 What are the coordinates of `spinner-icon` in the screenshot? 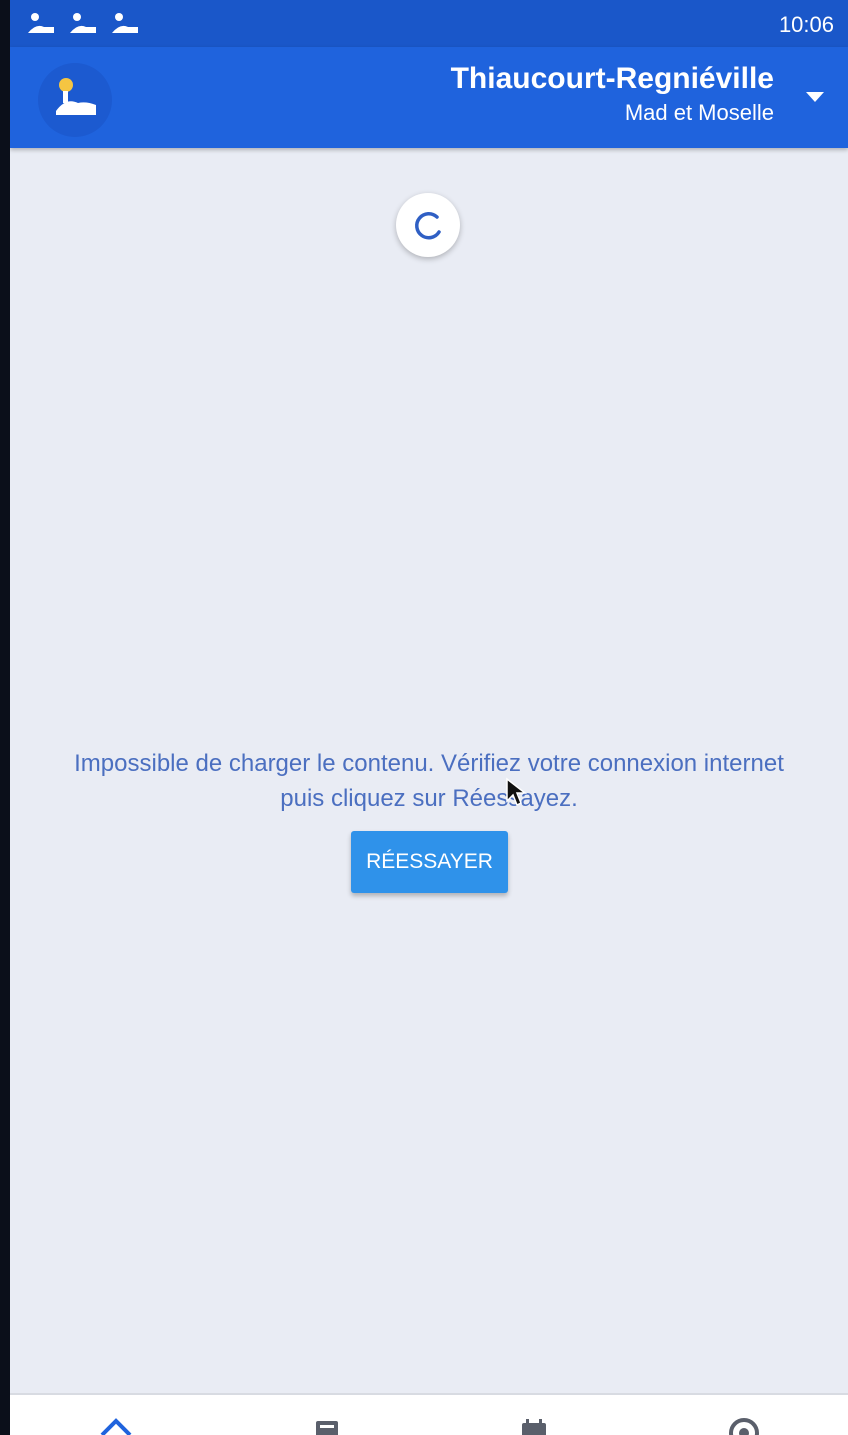 It's located at (428, 226).